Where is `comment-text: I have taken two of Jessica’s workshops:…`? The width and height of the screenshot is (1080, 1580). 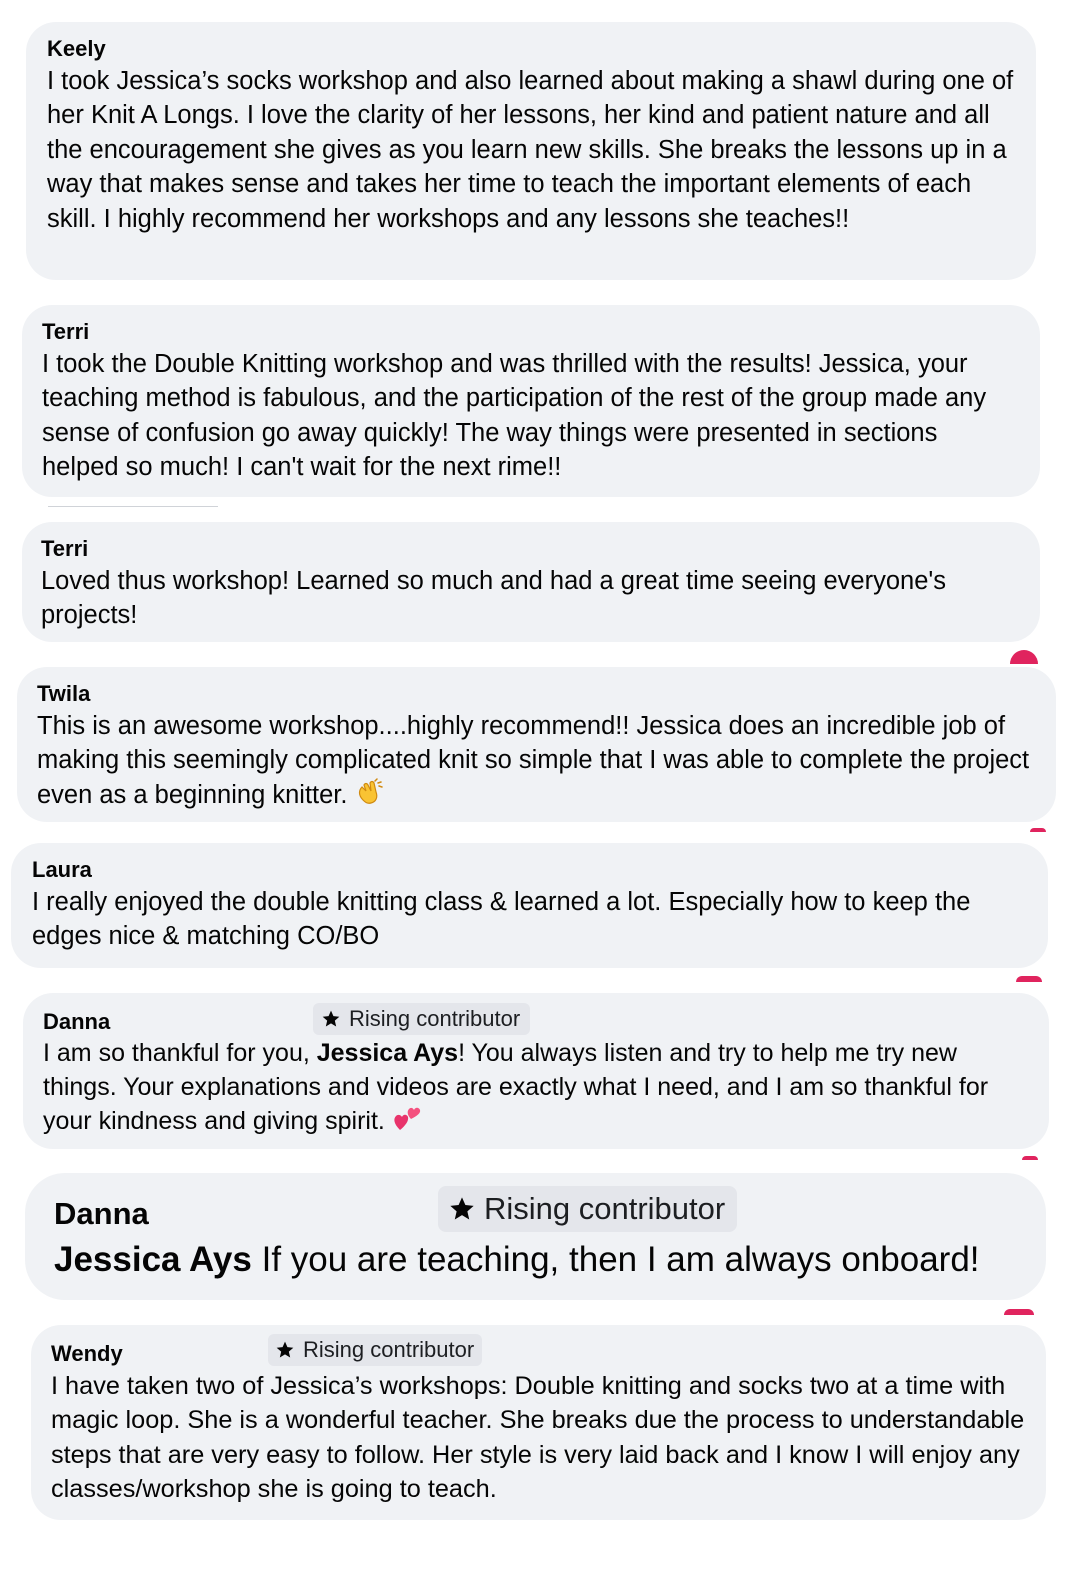 comment-text: I have taken two of Jessica’s workshops:… is located at coordinates (538, 1438).